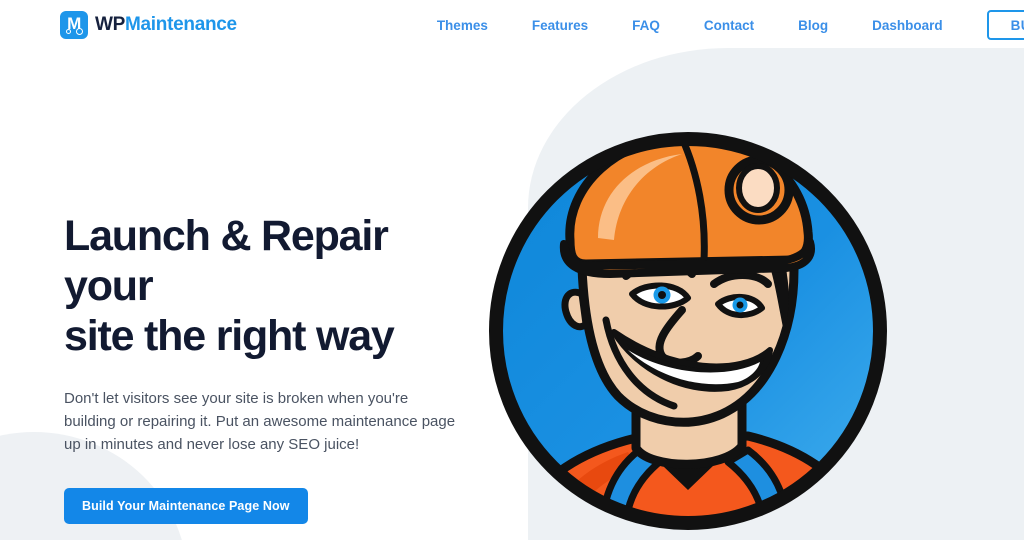  Describe the element at coordinates (813, 25) in the screenshot. I see `nav-item-blog: Blog` at that location.